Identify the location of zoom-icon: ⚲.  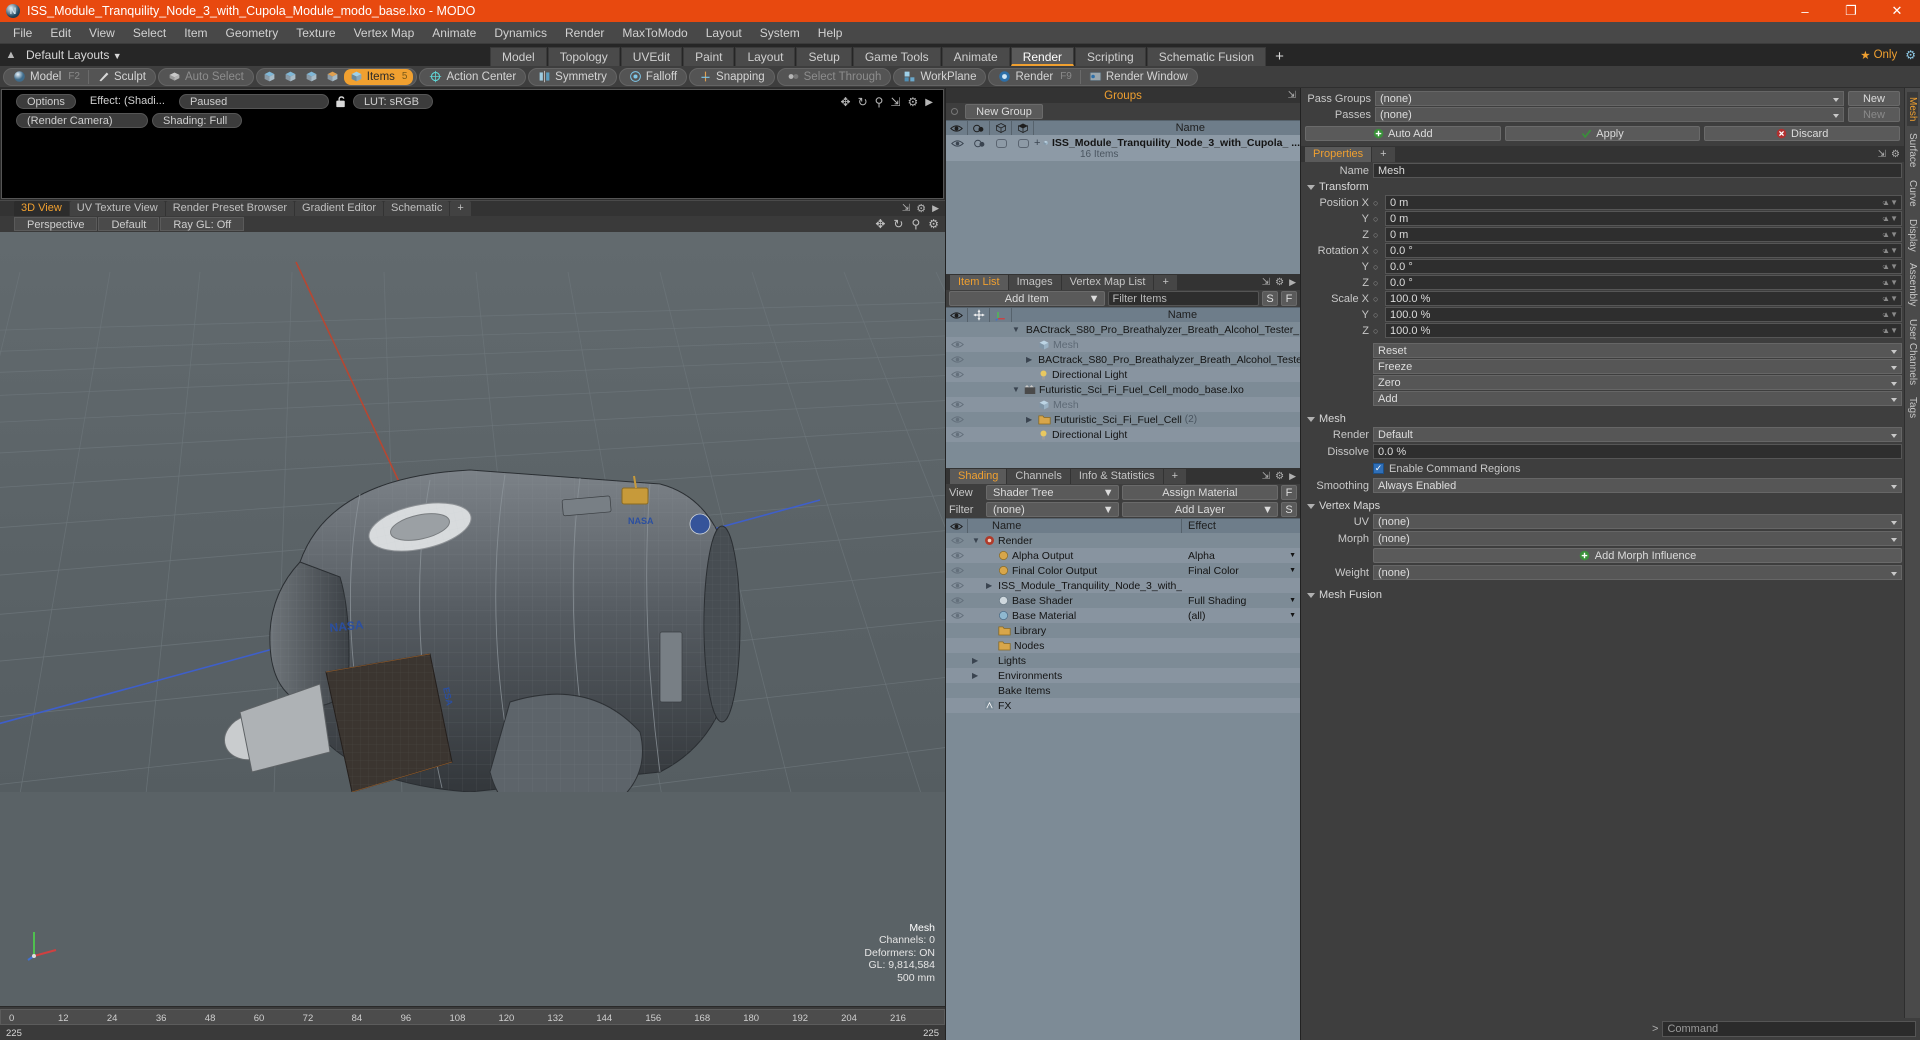
(879, 102).